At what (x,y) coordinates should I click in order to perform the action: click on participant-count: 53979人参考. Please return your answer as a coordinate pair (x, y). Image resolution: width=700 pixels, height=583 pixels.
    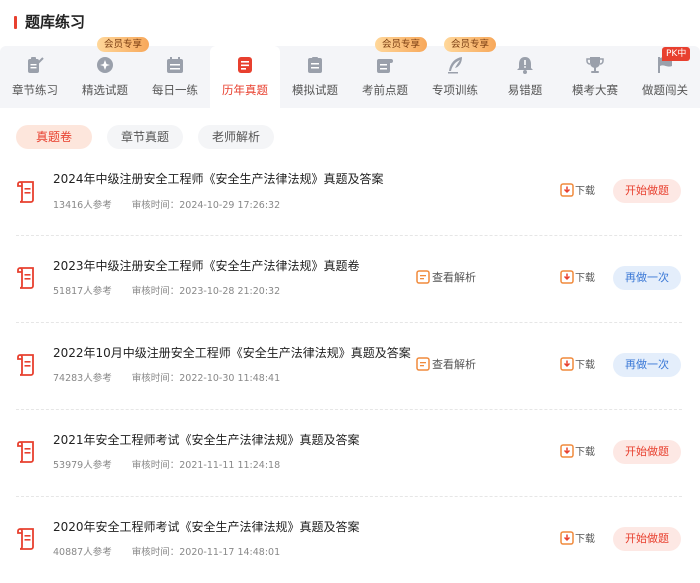
    Looking at the image, I should click on (82, 465).